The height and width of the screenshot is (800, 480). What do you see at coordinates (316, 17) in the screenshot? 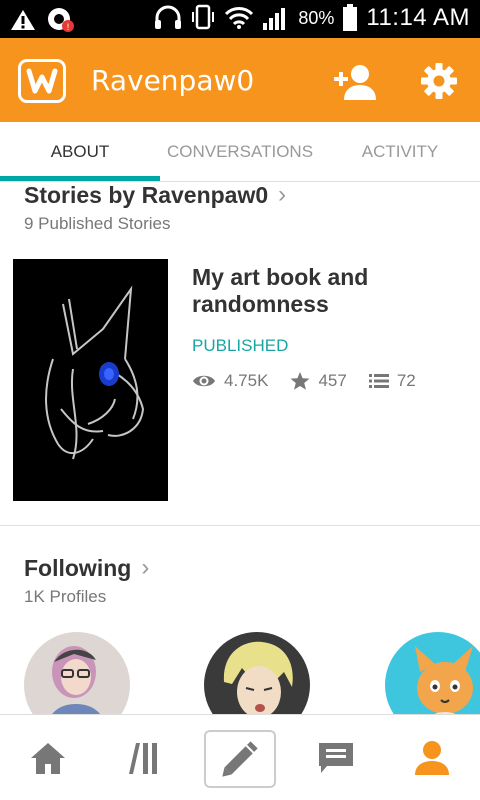
I see `battery-percent: 80%` at bounding box center [316, 17].